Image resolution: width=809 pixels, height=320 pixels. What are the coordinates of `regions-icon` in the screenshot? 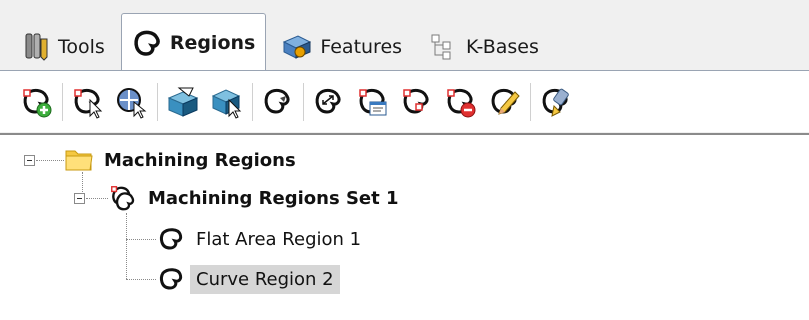 It's located at (147, 43).